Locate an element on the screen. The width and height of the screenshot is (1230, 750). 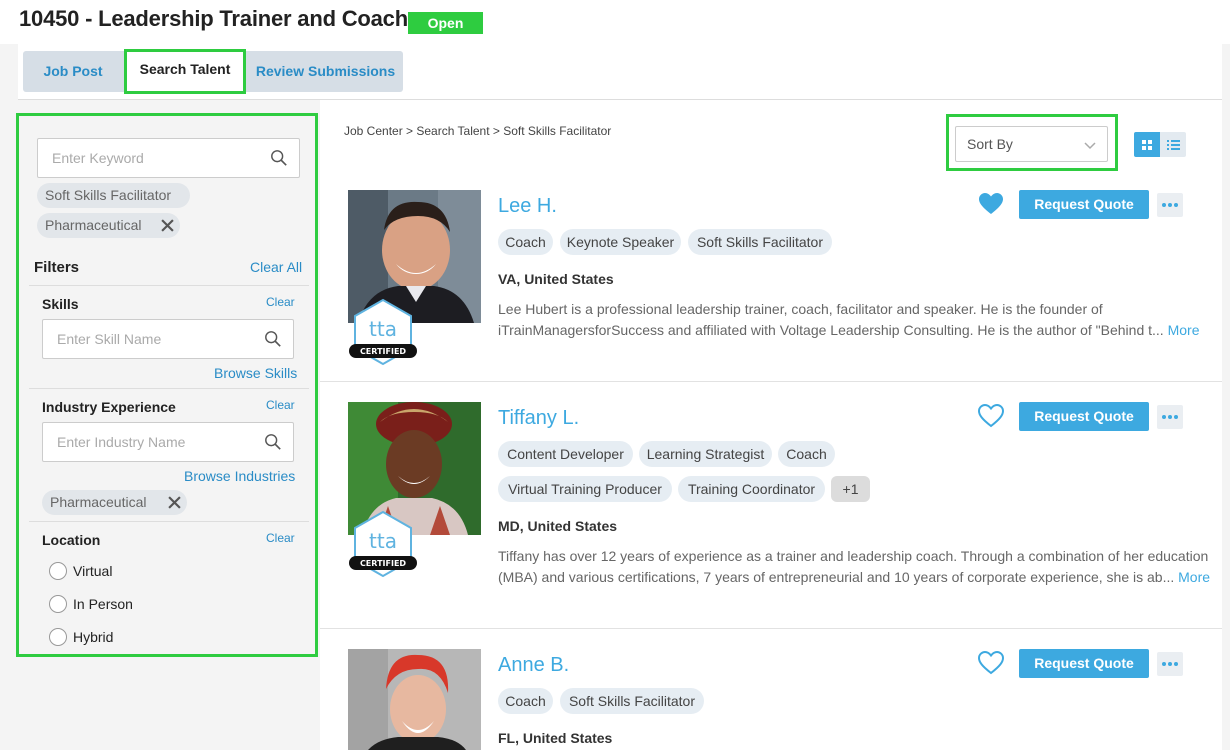
talent-location: FL, United States is located at coordinates (555, 738).